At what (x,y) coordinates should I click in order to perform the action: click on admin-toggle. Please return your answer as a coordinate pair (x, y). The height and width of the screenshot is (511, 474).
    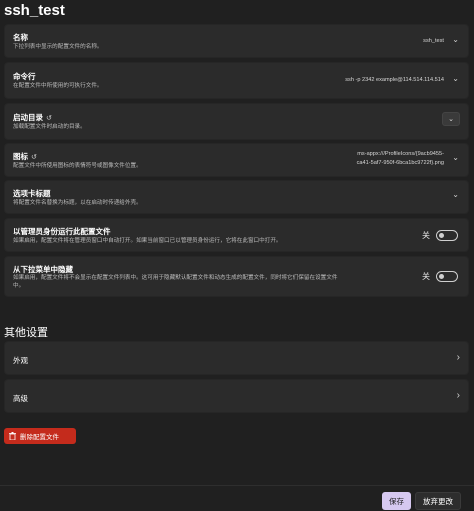
    Looking at the image, I should click on (447, 235).